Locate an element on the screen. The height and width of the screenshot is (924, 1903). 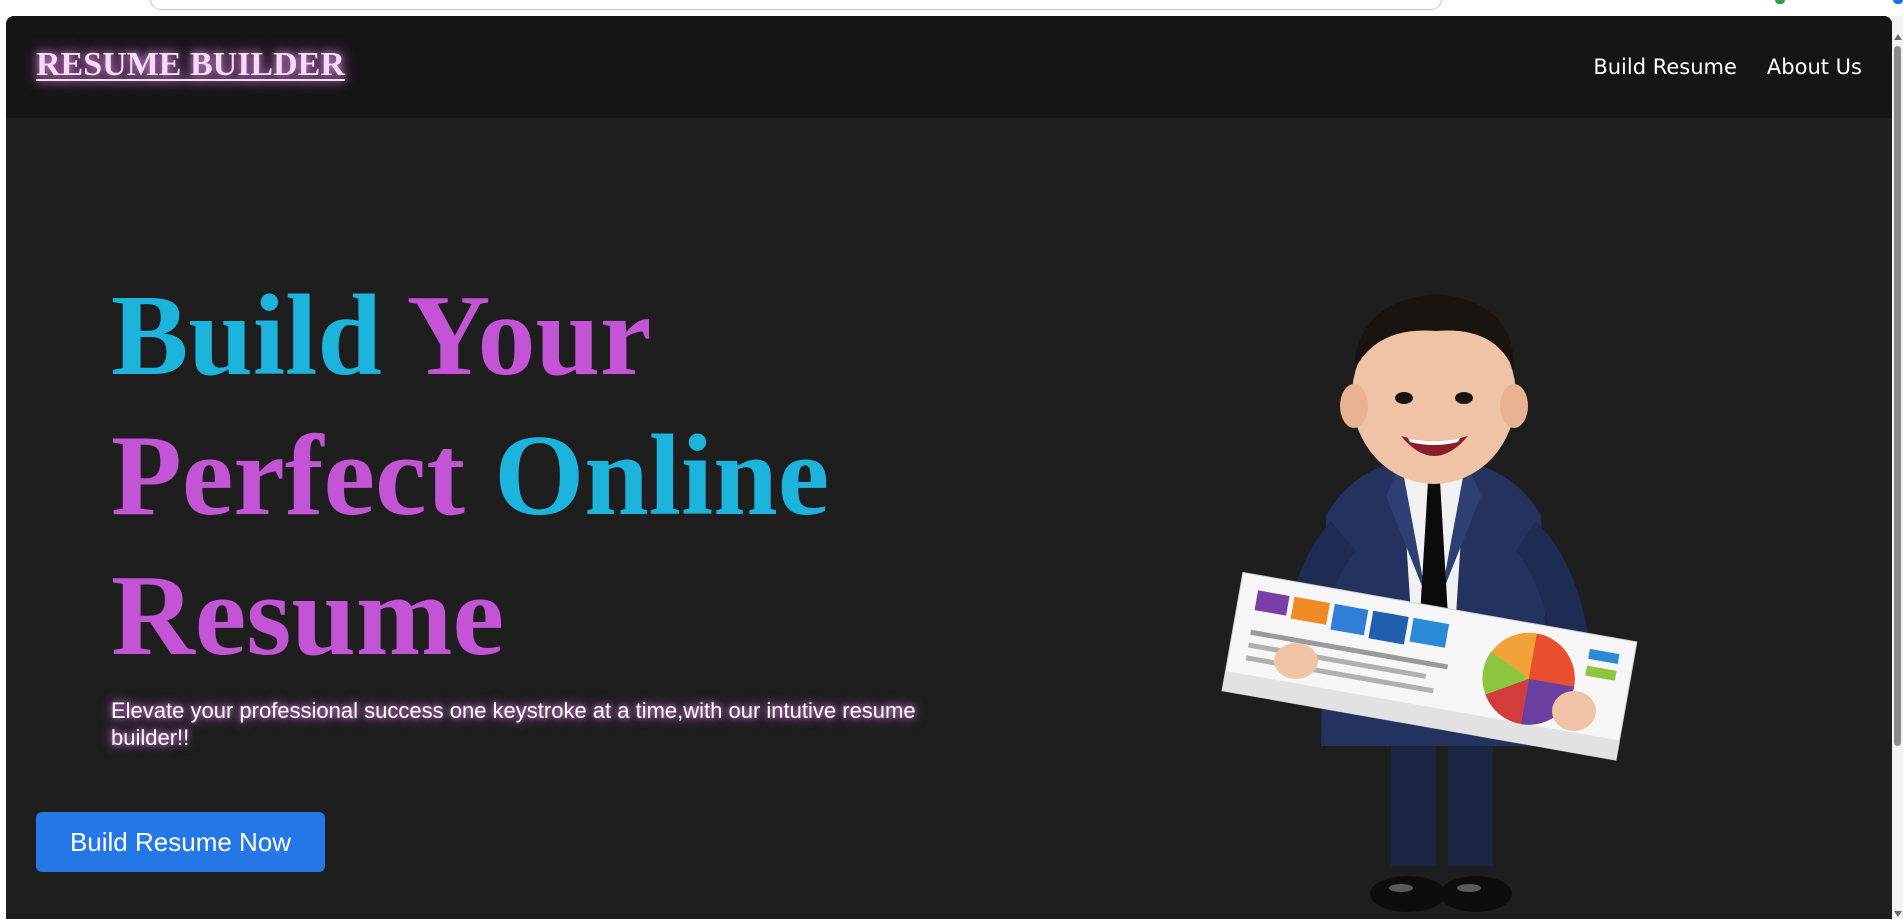
nav-link-about-us: About Us is located at coordinates (1814, 67).